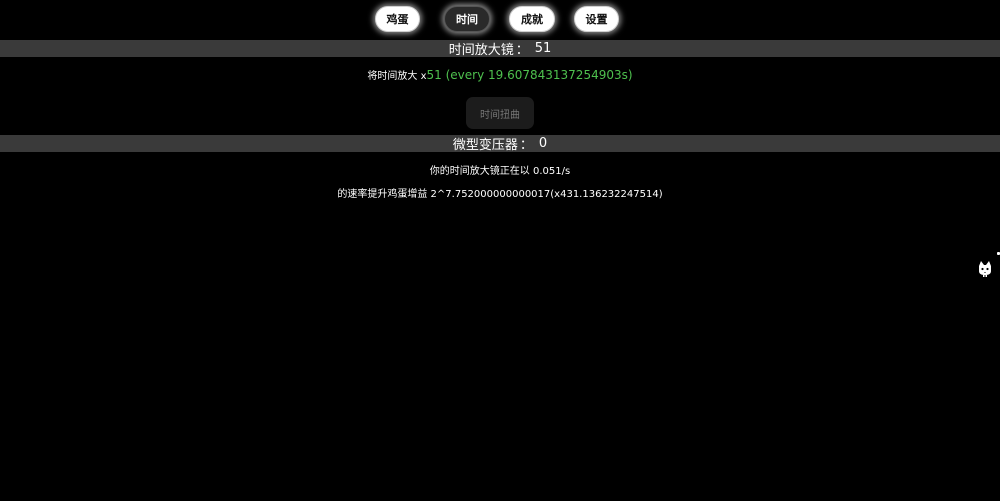  What do you see at coordinates (526, 145) in the screenshot?
I see `transformer-colon: ：` at bounding box center [526, 145].